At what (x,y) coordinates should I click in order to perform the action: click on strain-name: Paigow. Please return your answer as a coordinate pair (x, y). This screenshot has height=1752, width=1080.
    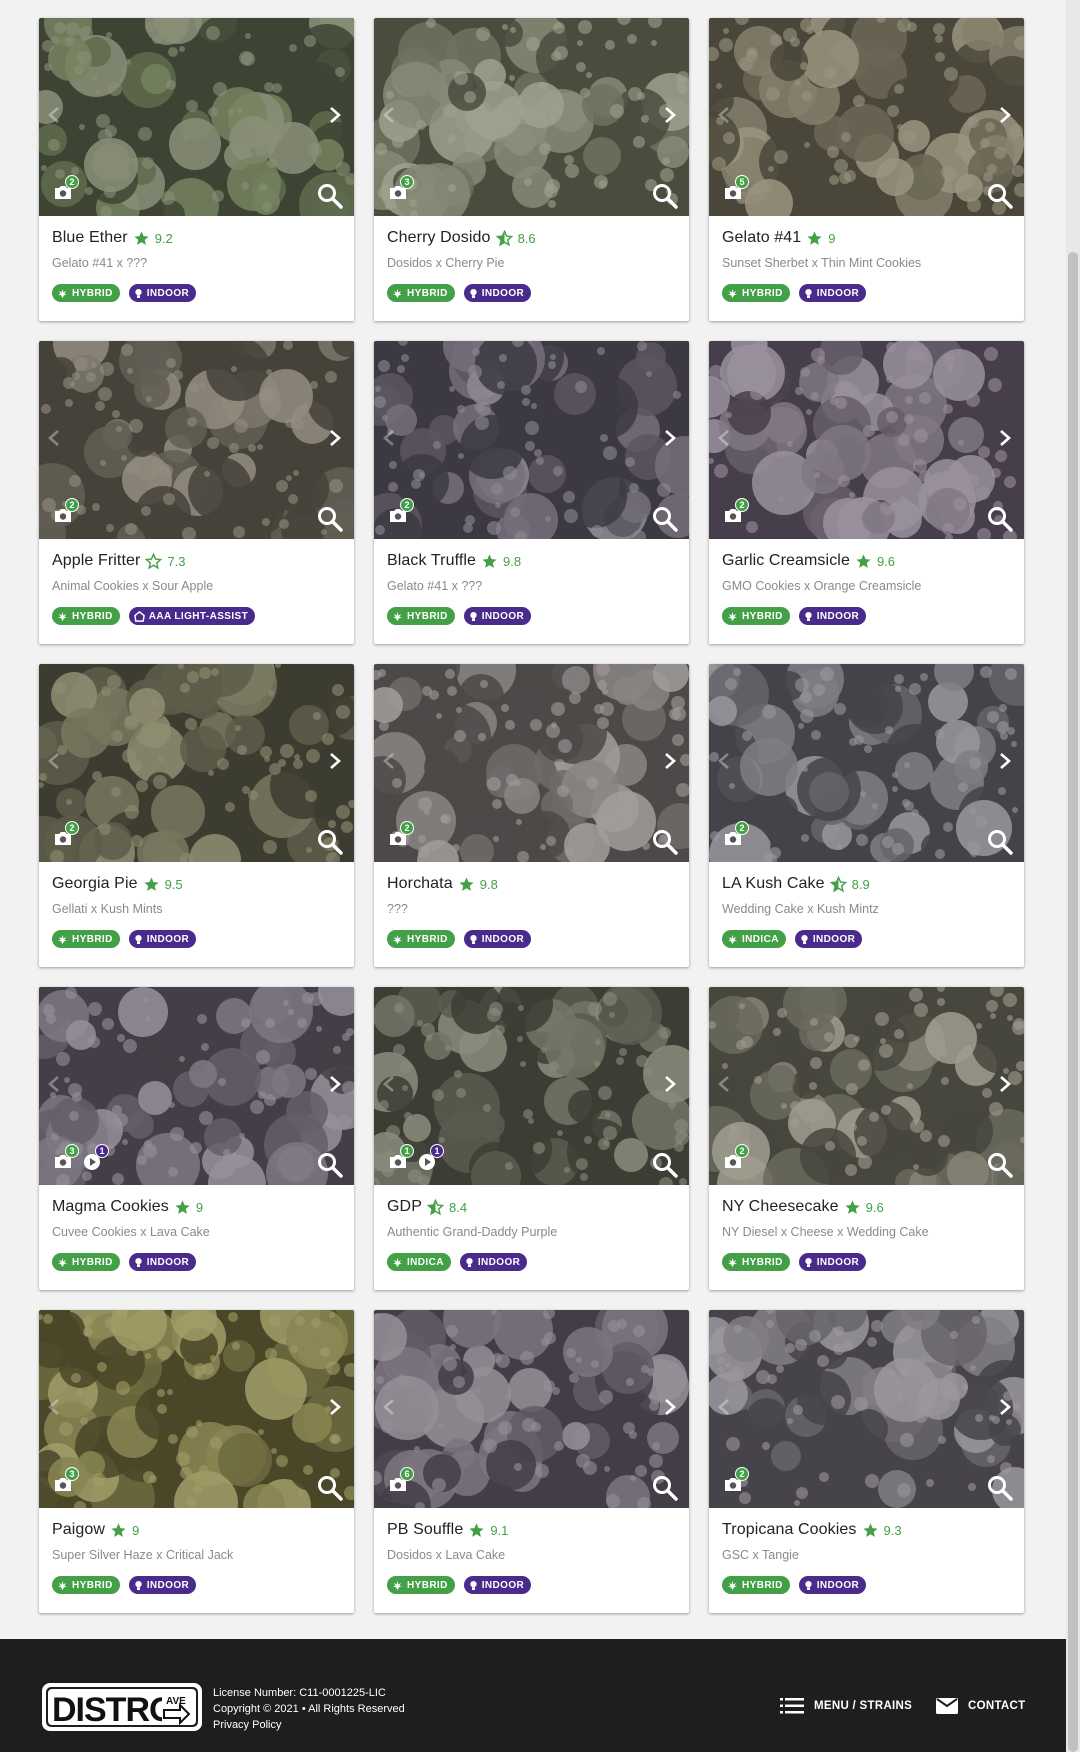
    Looking at the image, I should click on (78, 1530).